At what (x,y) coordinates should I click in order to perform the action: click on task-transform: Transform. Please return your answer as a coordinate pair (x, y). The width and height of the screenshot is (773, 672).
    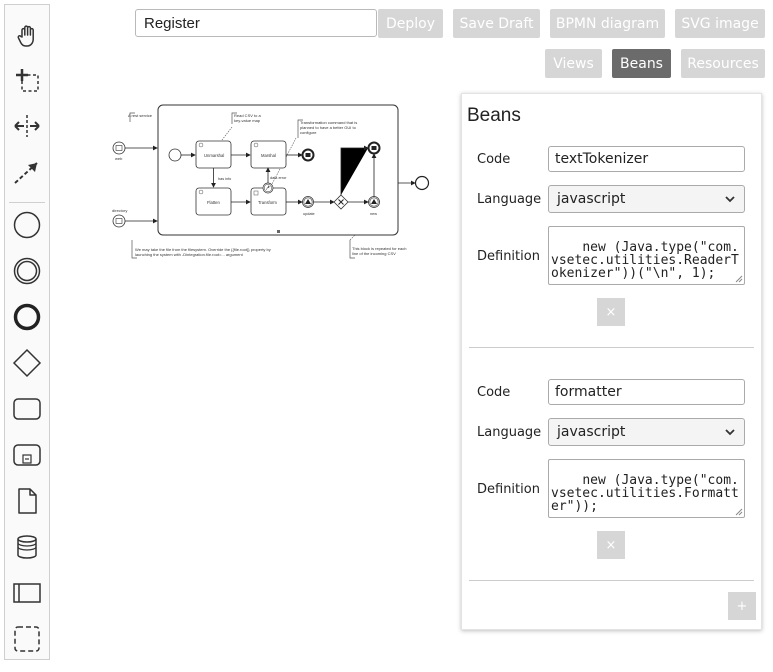
    Looking at the image, I should click on (267, 202).